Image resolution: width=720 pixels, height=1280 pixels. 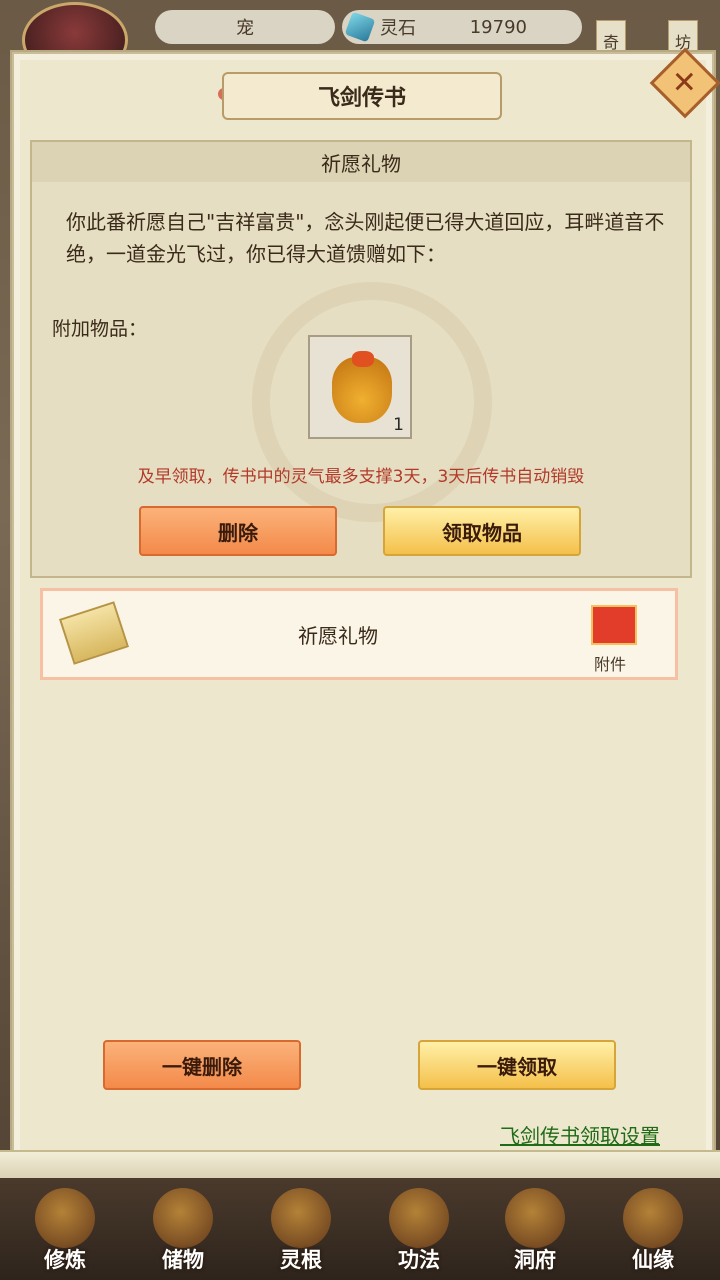 I want to click on mail-detail-title: 祈愿礼物, so click(x=361, y=163).